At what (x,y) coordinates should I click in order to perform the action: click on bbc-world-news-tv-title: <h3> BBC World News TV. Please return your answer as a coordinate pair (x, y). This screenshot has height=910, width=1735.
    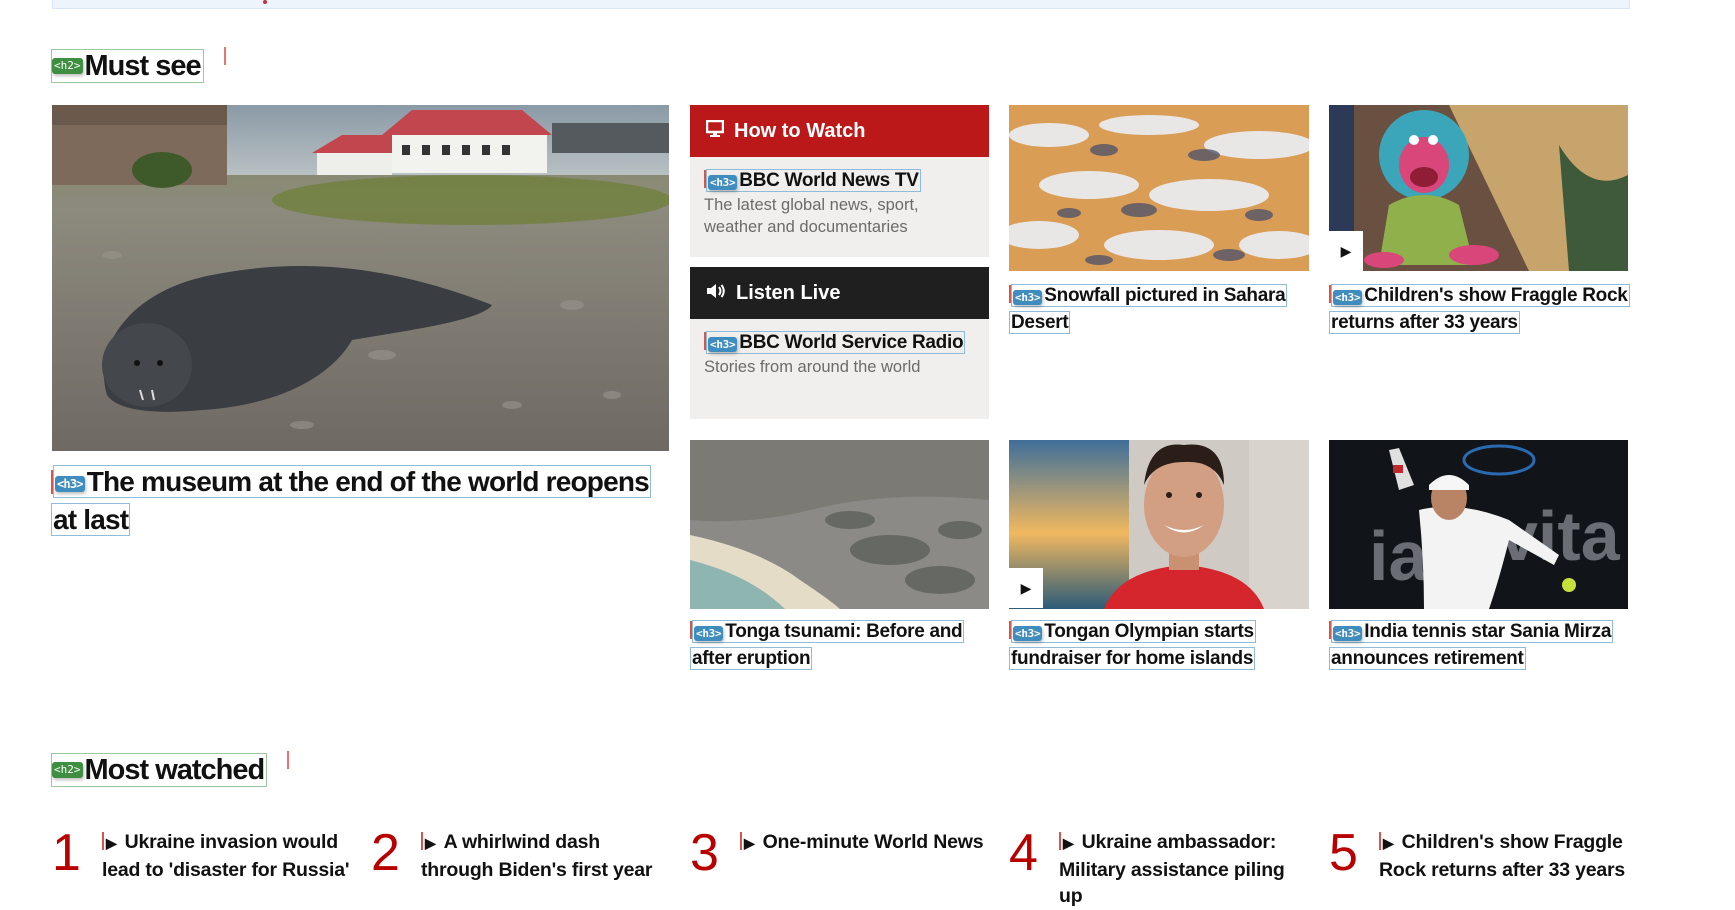
    Looking at the image, I should click on (839, 180).